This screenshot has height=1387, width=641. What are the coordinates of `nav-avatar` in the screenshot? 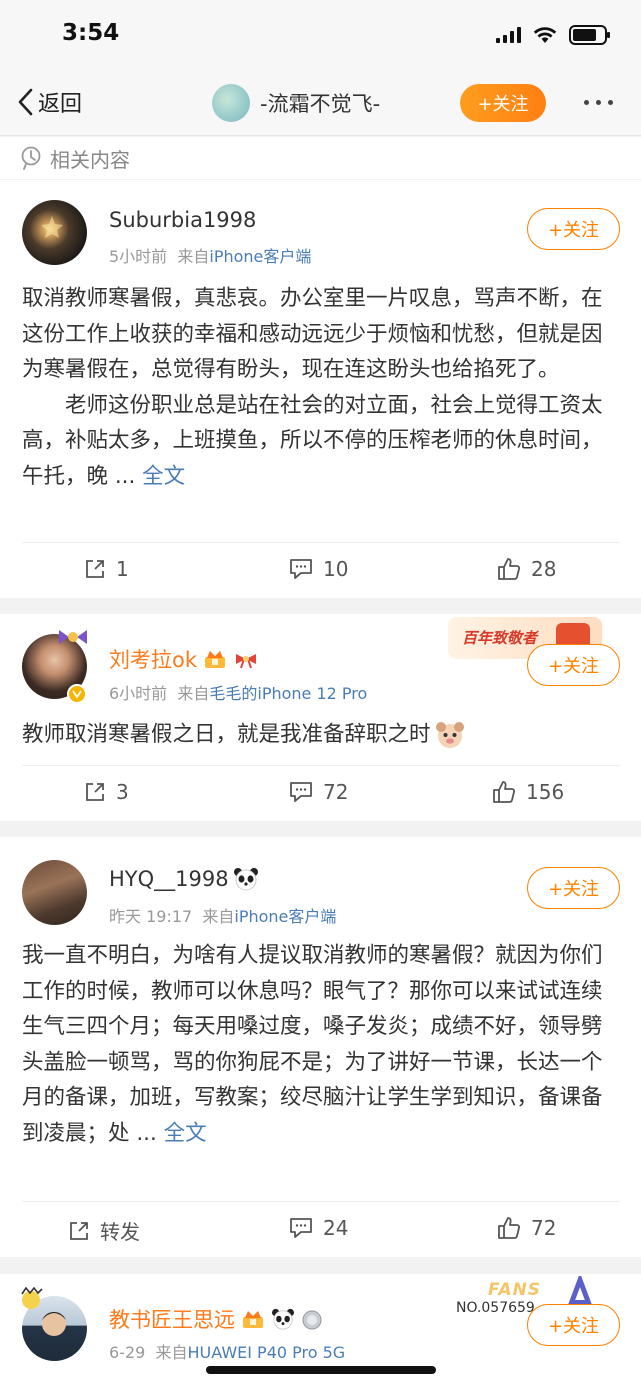 It's located at (231, 103).